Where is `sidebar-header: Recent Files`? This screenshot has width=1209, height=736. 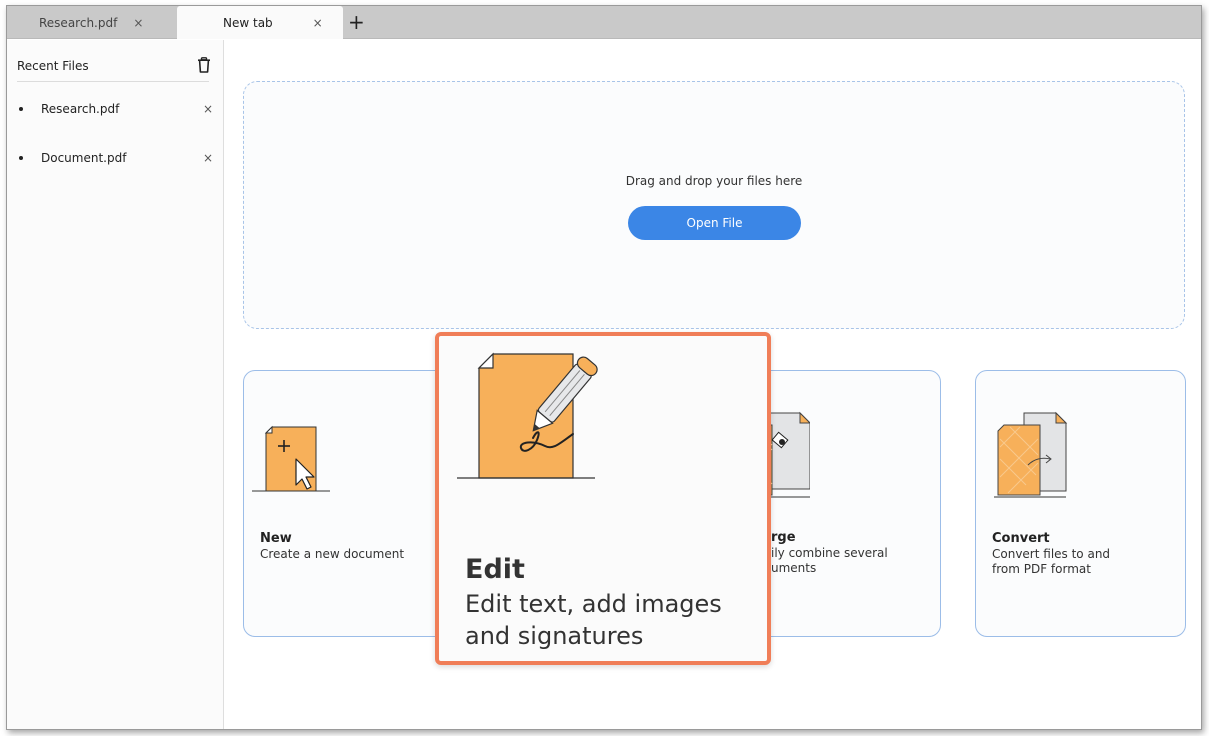
sidebar-header: Recent Files is located at coordinates (114, 66).